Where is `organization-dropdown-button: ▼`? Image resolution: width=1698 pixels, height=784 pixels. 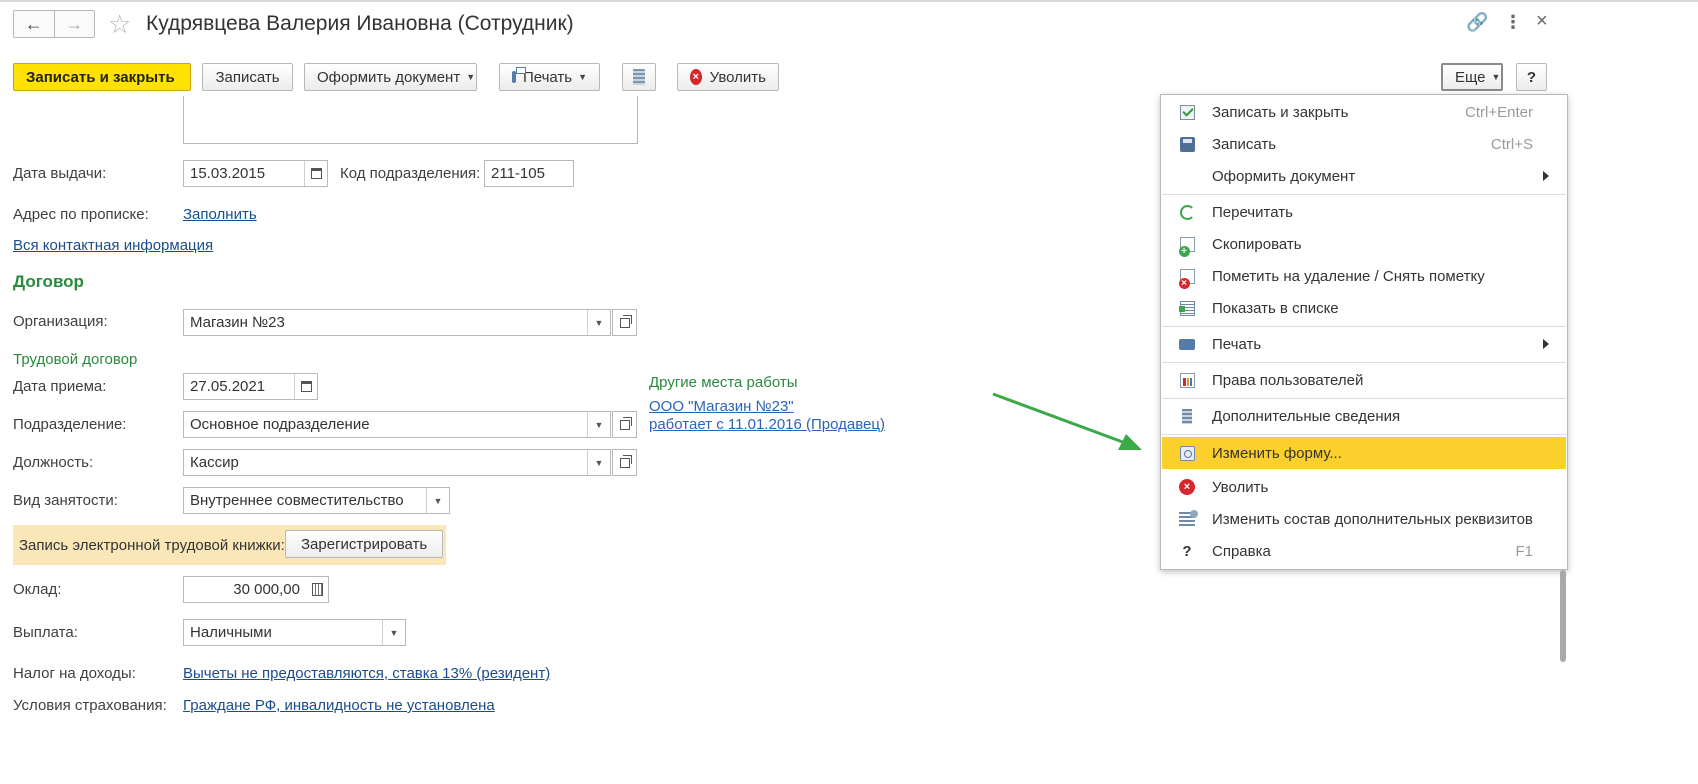
organization-dropdown-button: ▼ is located at coordinates (598, 322).